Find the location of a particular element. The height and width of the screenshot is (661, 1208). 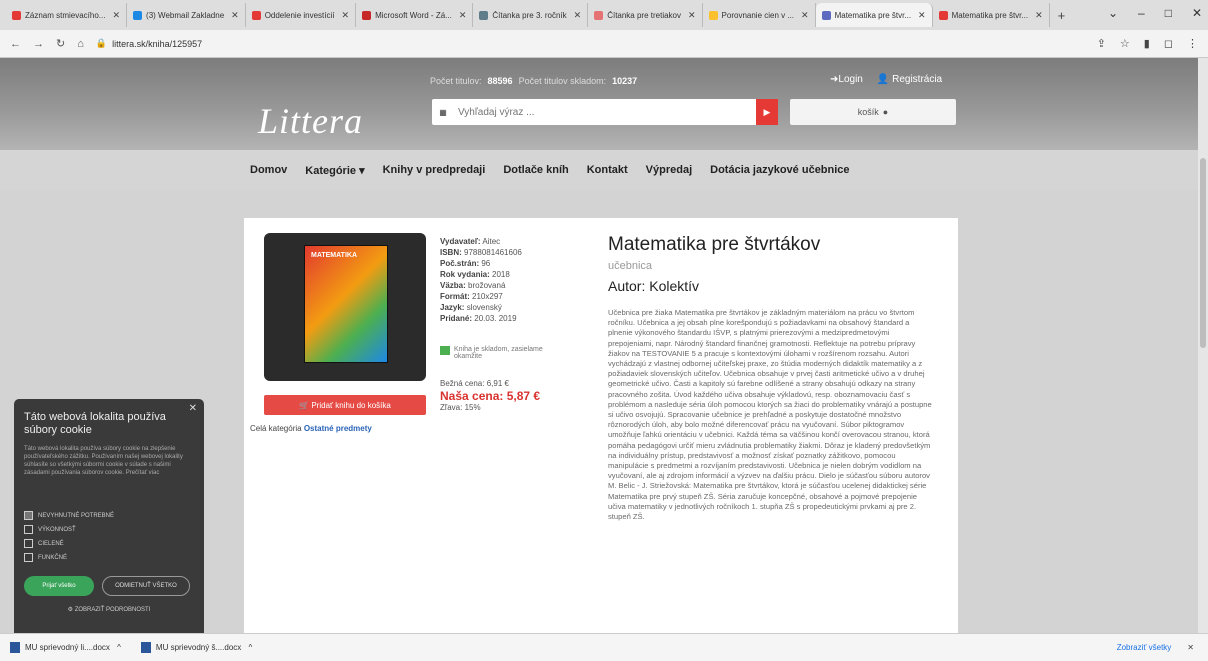

close-icon: ✕ is located at coordinates (193, 408).